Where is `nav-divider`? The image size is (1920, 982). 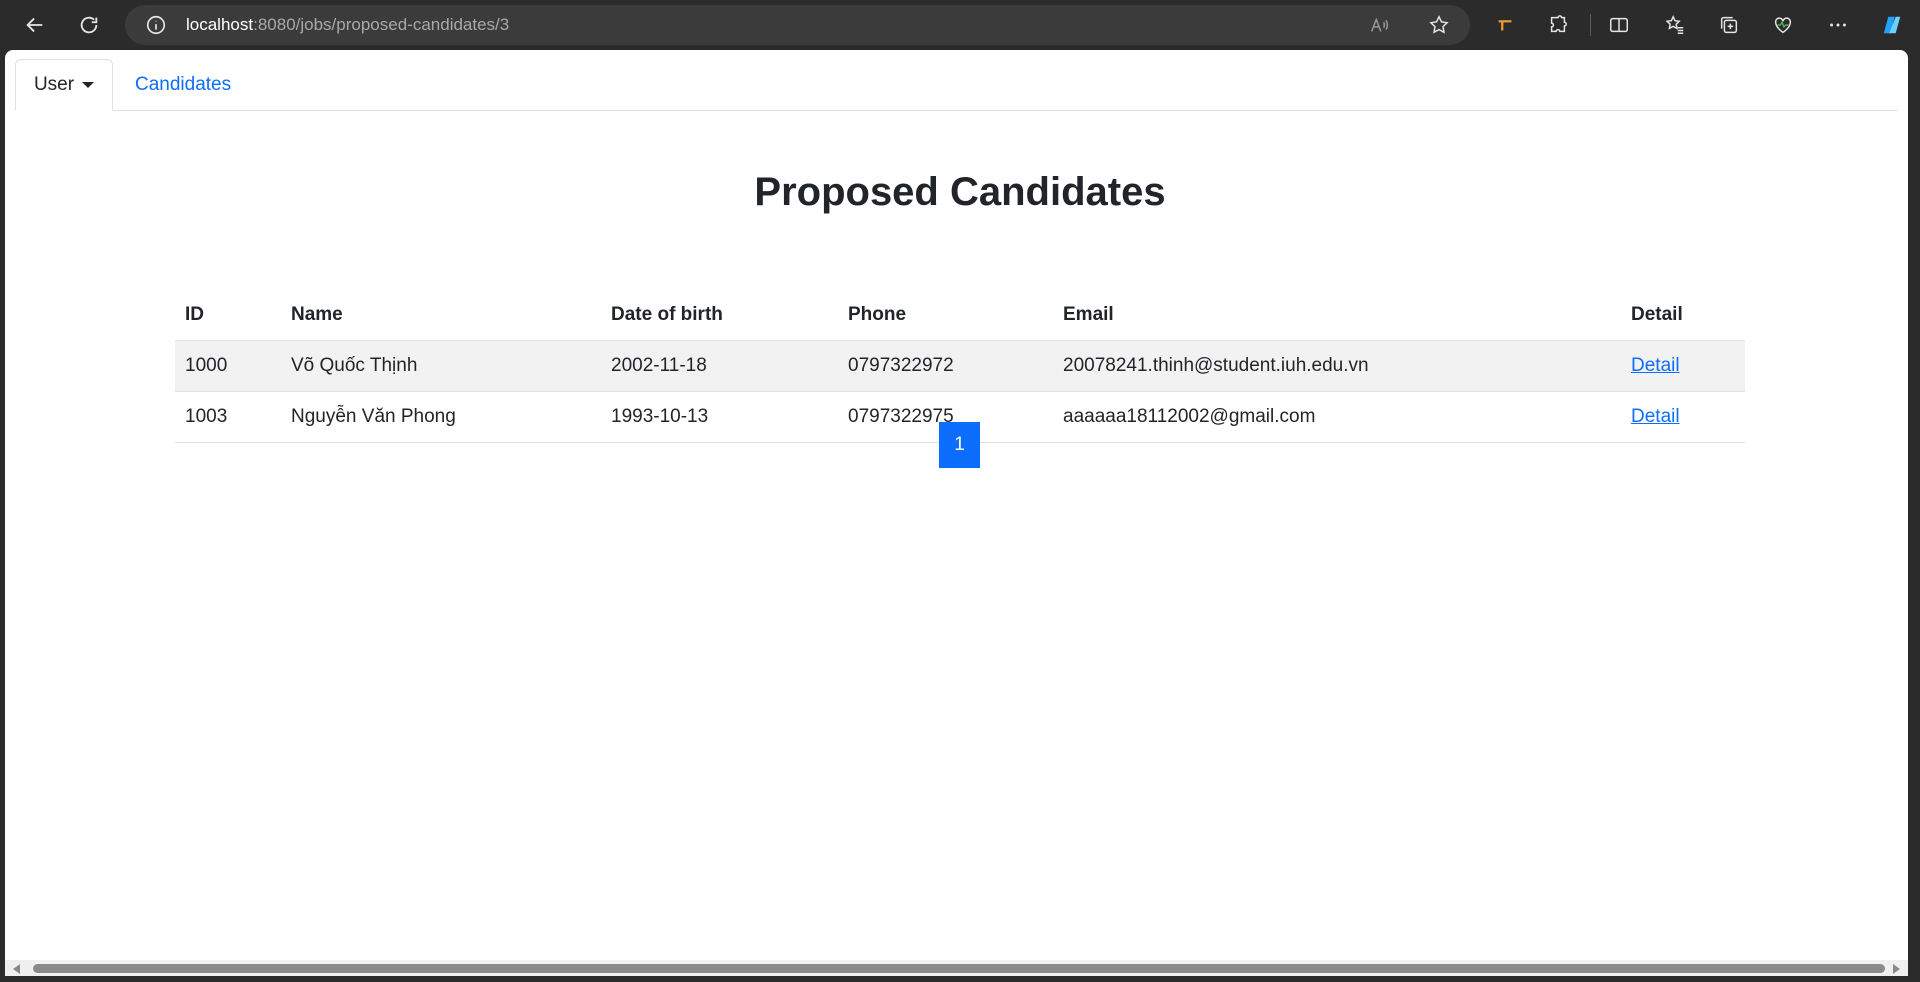 nav-divider is located at coordinates (956, 110).